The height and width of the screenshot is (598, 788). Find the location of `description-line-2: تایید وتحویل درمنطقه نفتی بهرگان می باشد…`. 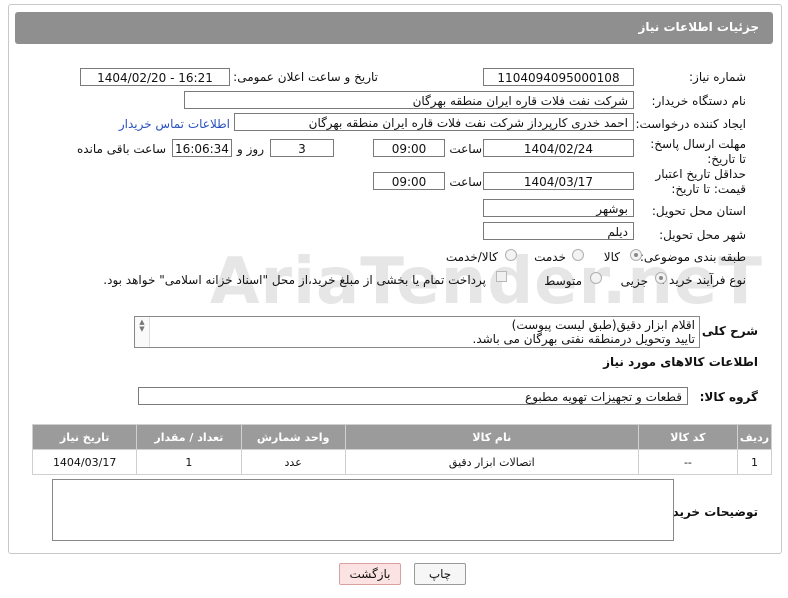

description-line-2: تایید وتحویل درمنطقه نفتی بهرگان می باشد… is located at coordinates (584, 339).